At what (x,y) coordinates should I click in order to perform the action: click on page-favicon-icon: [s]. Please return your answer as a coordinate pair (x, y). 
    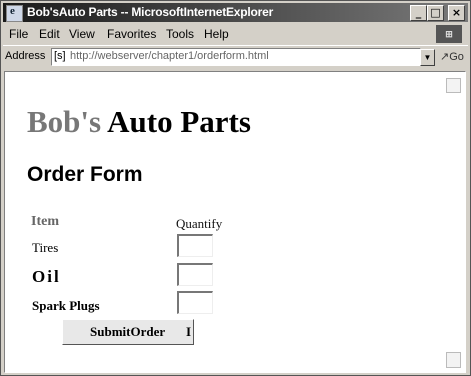
    Looking at the image, I should click on (60, 56).